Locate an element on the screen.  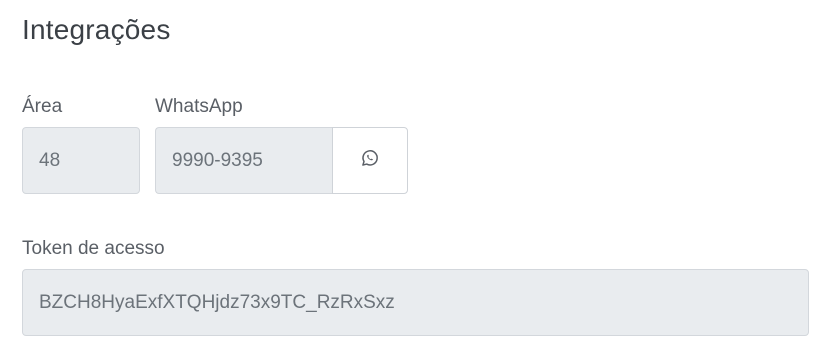
whatsapp-icon is located at coordinates (370, 160).